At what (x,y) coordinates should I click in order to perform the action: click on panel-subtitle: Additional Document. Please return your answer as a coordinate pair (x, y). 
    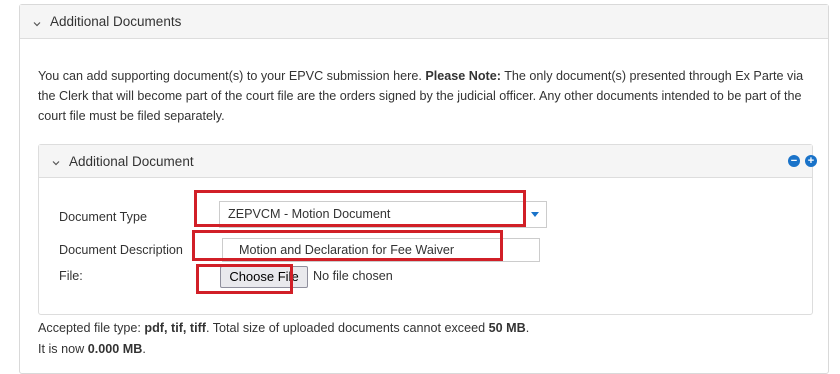
    Looking at the image, I should click on (131, 161).